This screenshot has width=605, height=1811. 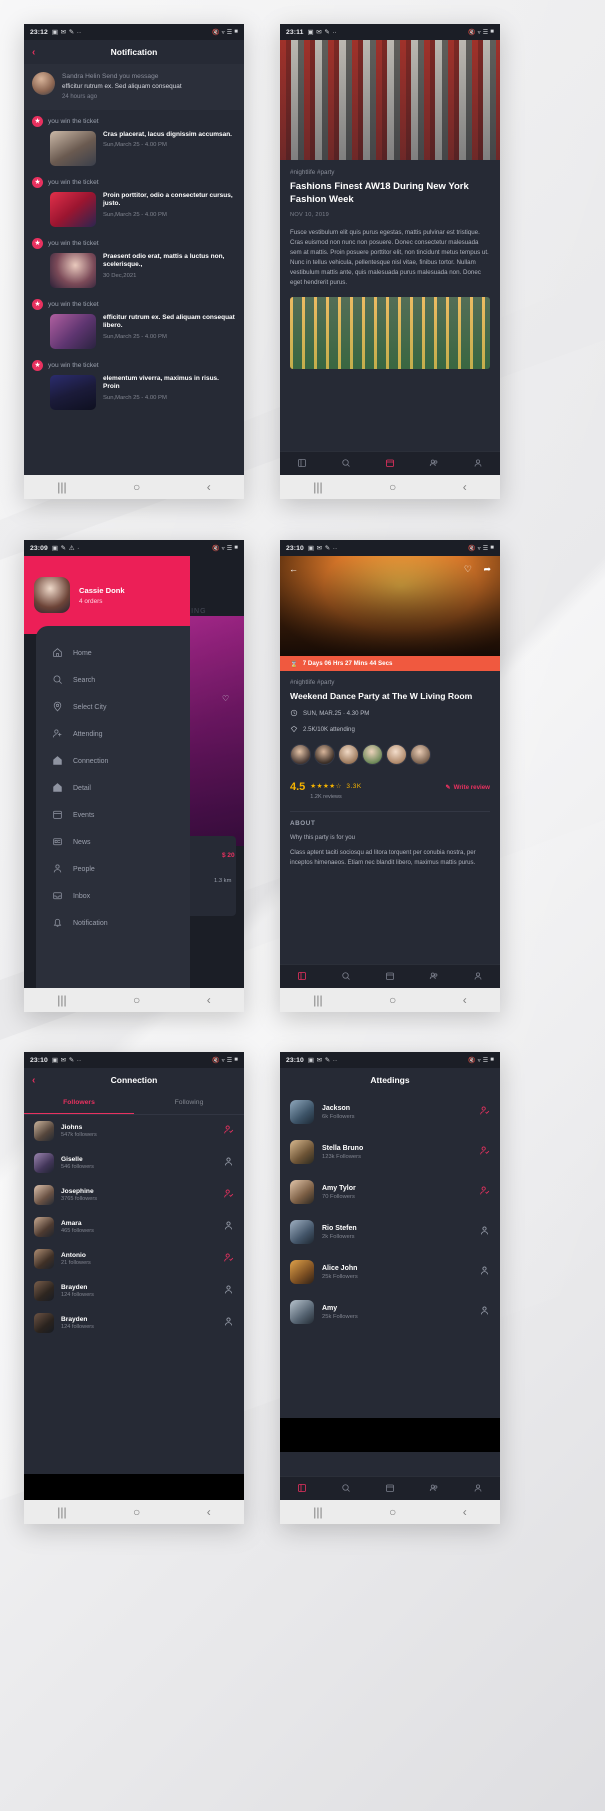 What do you see at coordinates (134, 1163) in the screenshot?
I see `table-row: Giselle 546 followers` at bounding box center [134, 1163].